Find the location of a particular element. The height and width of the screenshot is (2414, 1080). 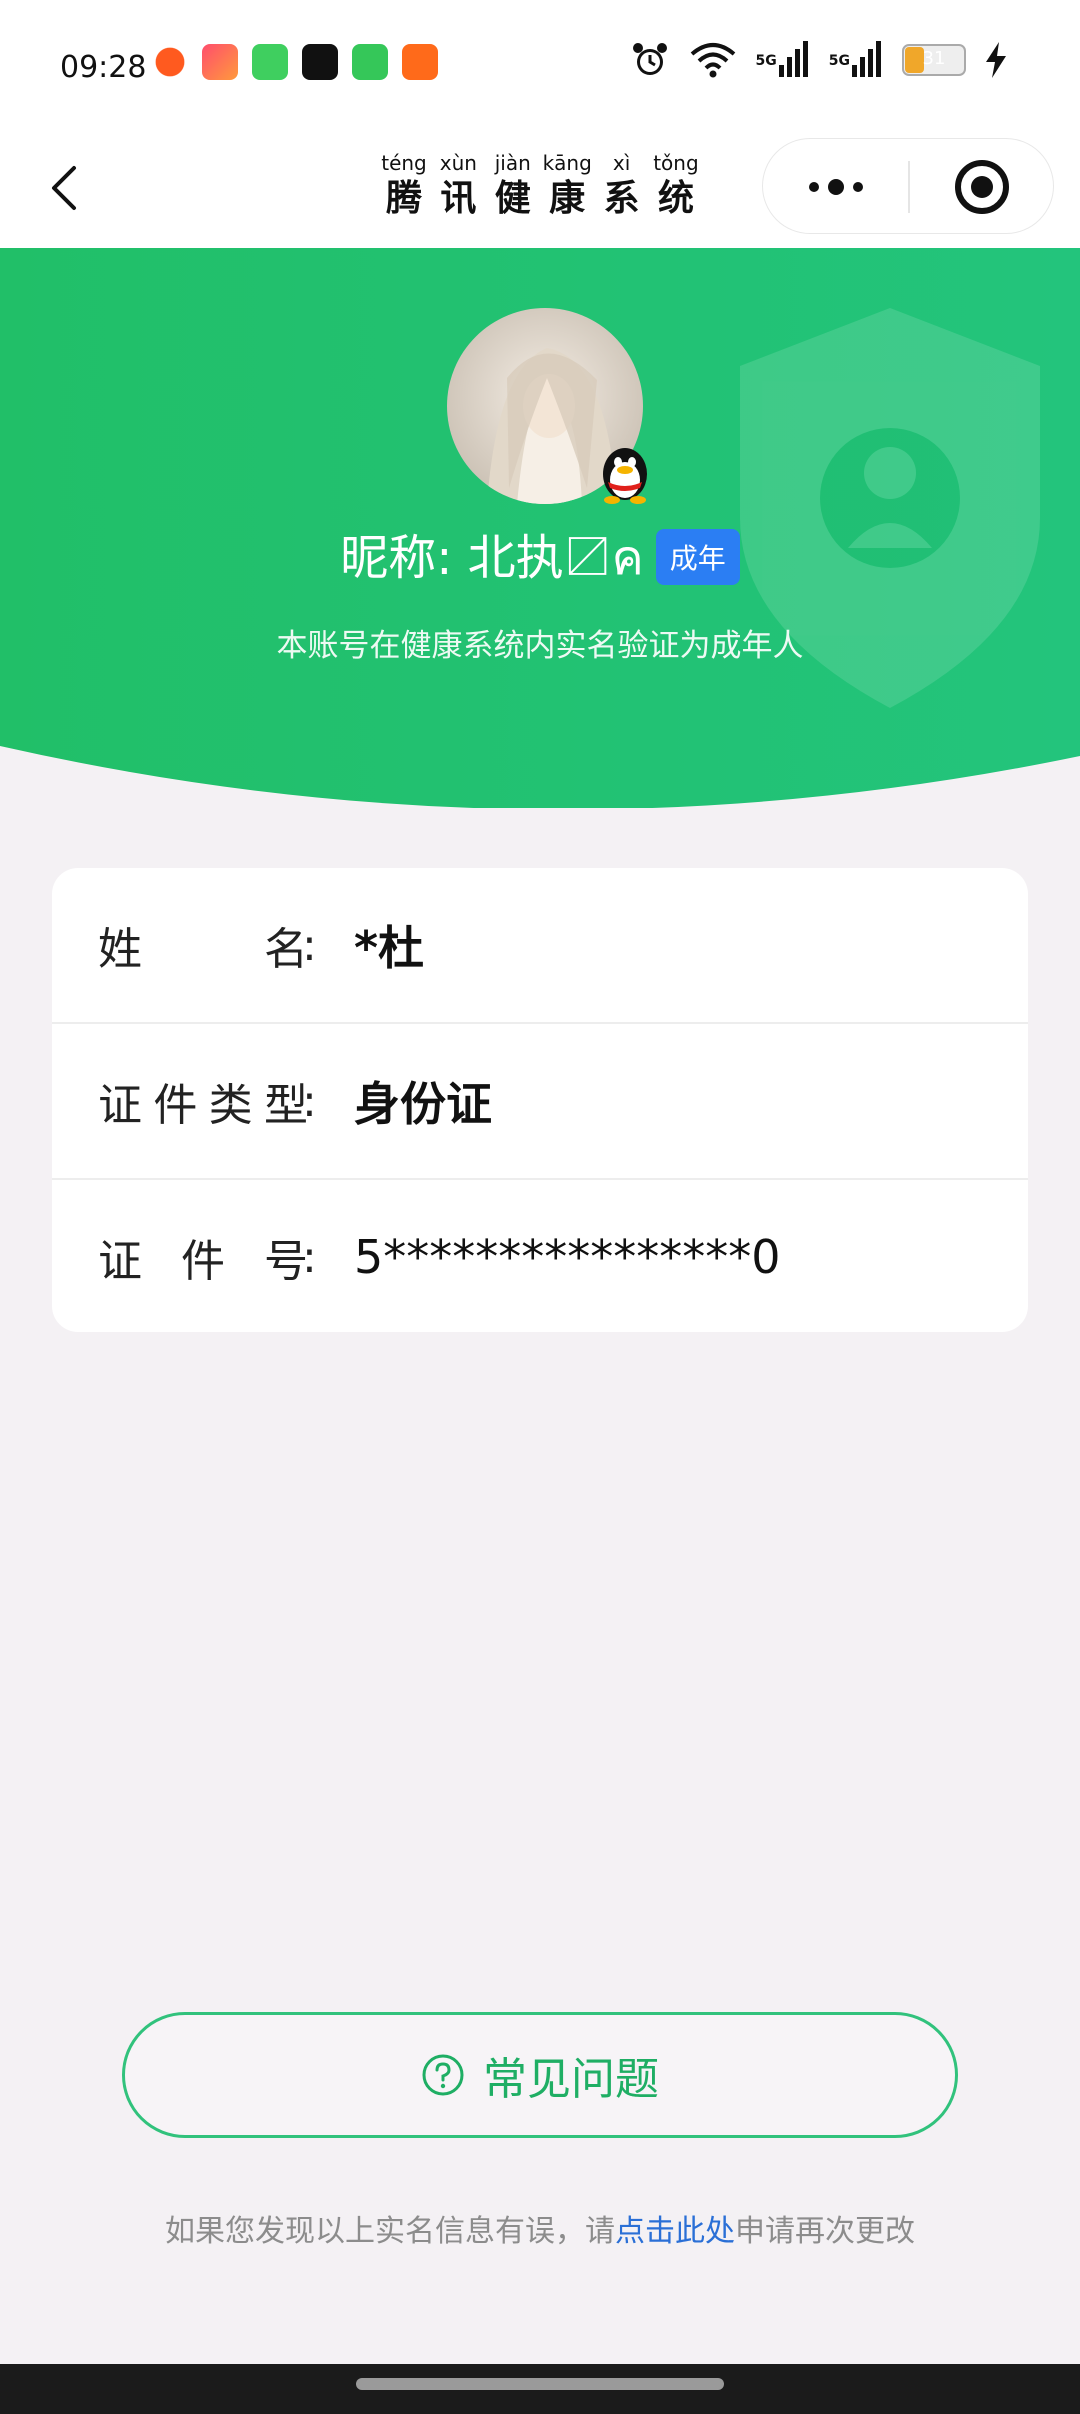

info-row-id-type: 证 件 类 型 : 身份证 is located at coordinates (540, 1100).